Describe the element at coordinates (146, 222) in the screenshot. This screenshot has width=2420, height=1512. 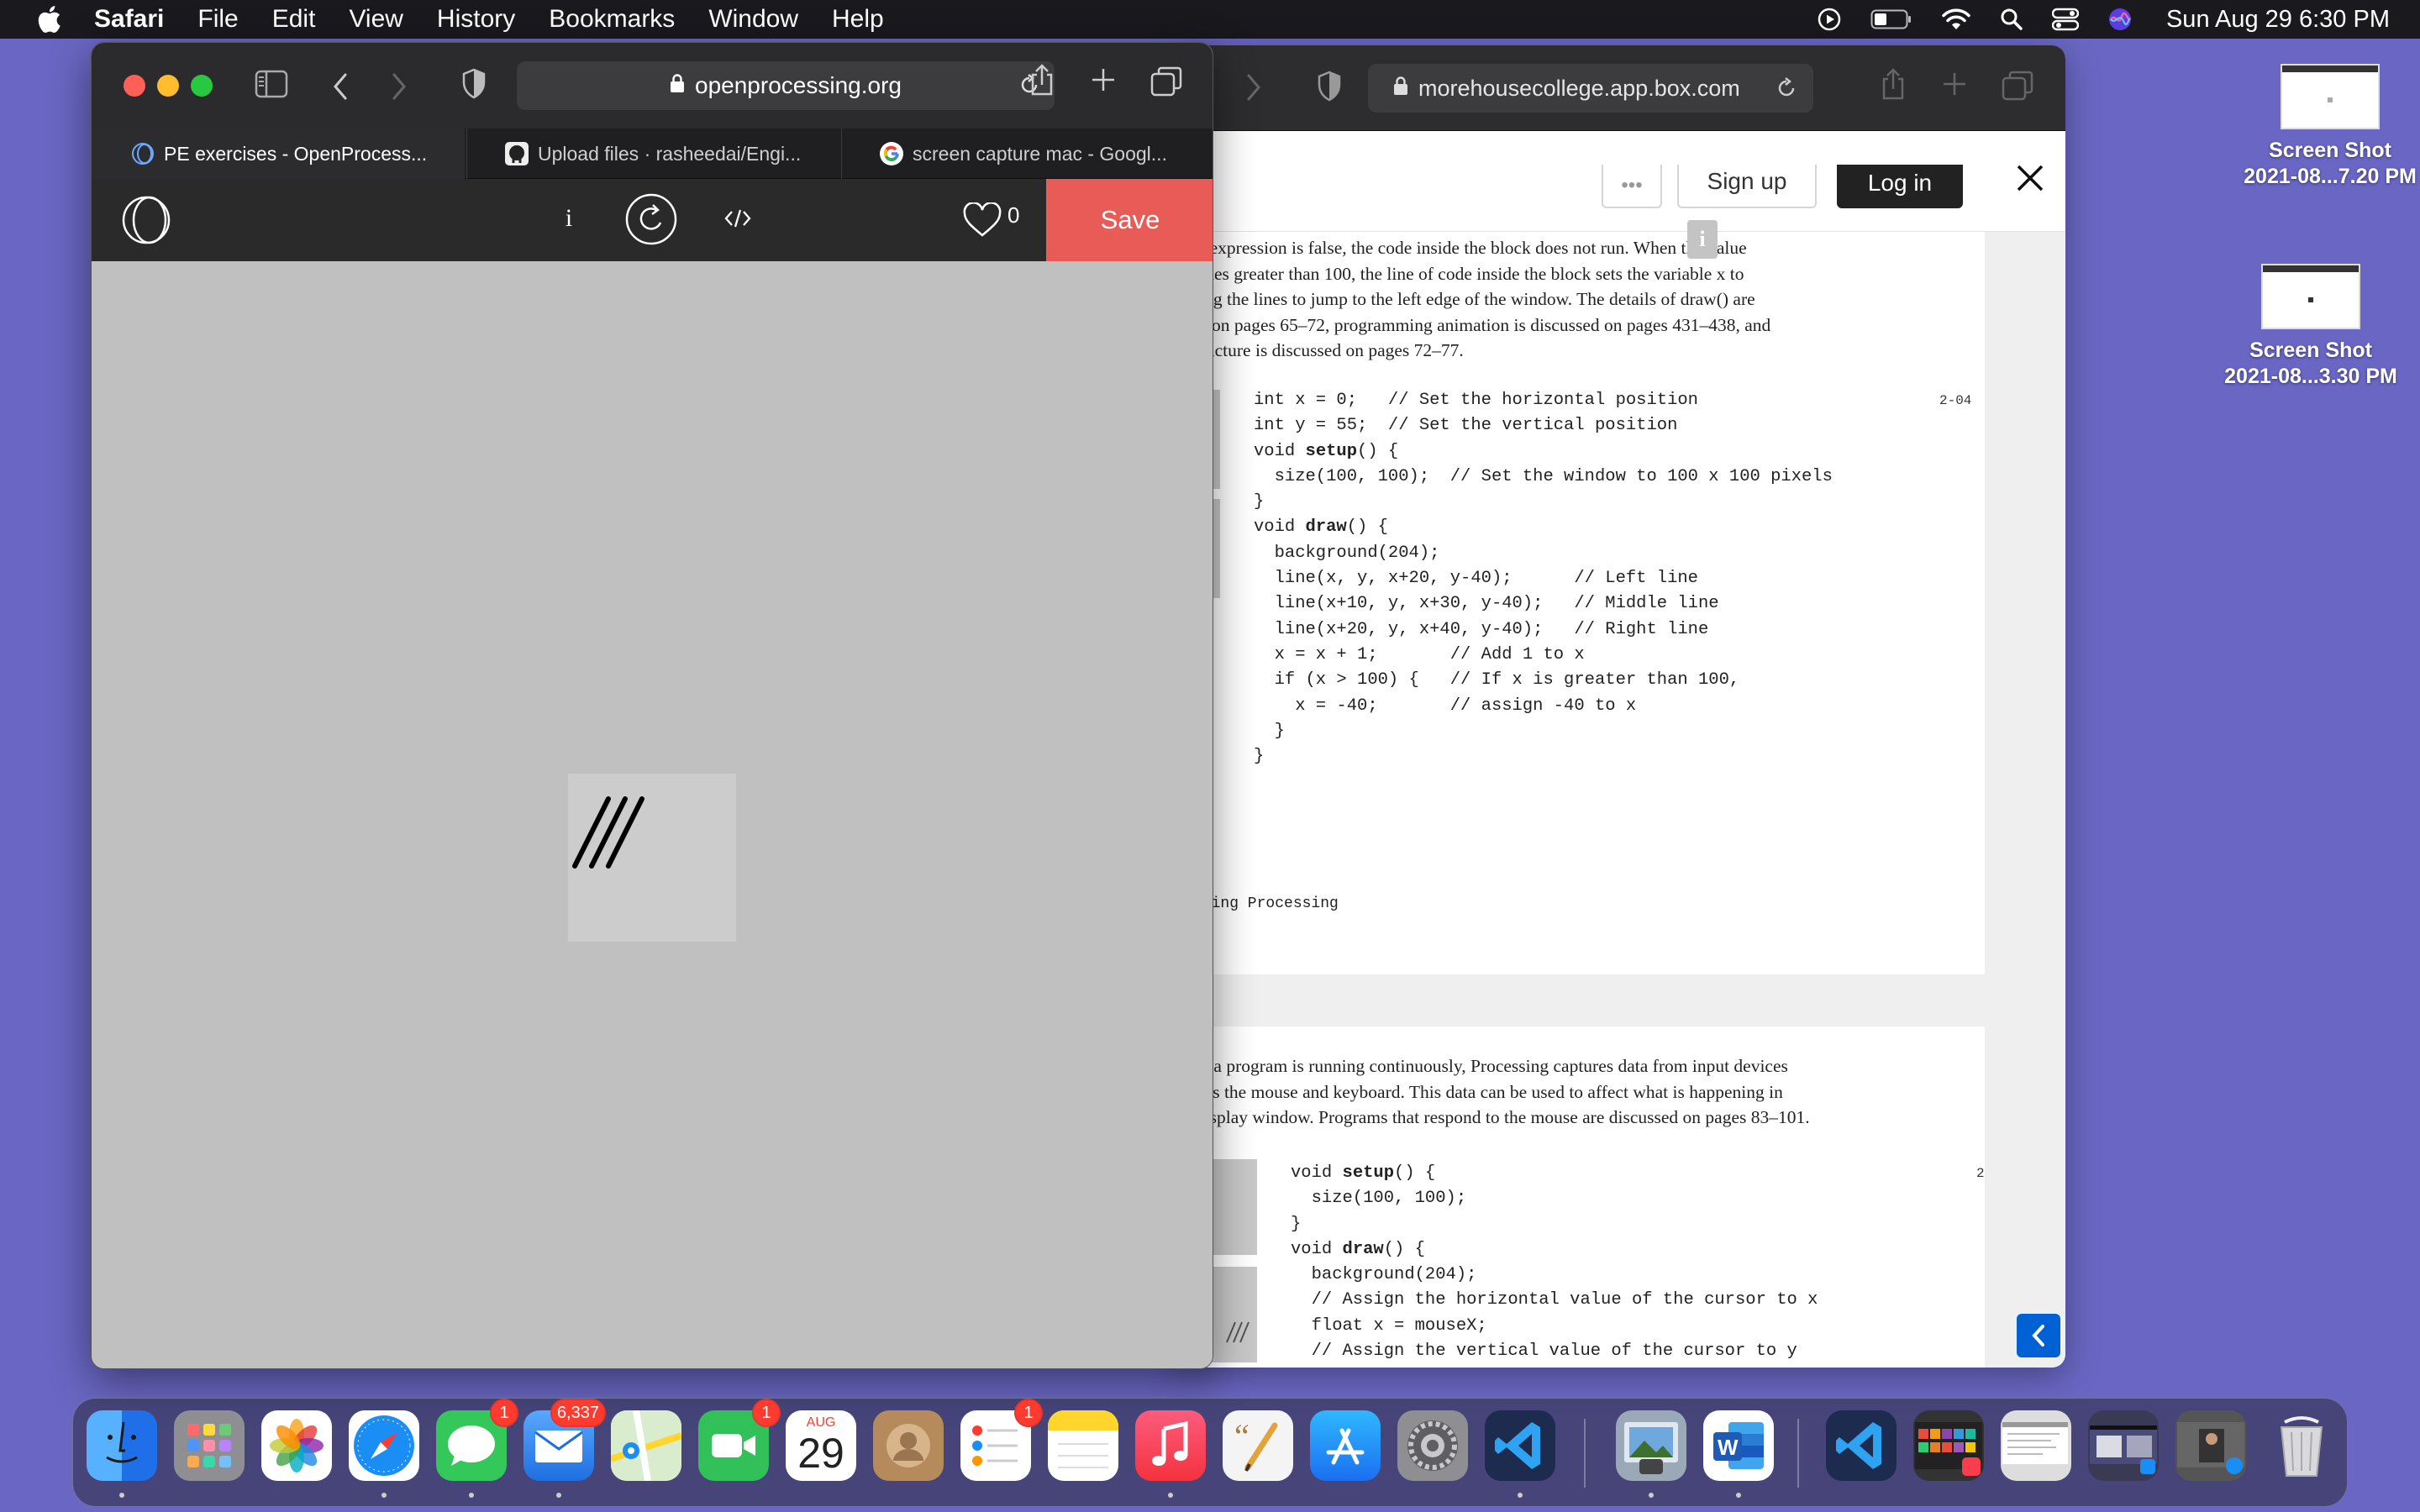
I see `openprocessing-logo-icon` at that location.